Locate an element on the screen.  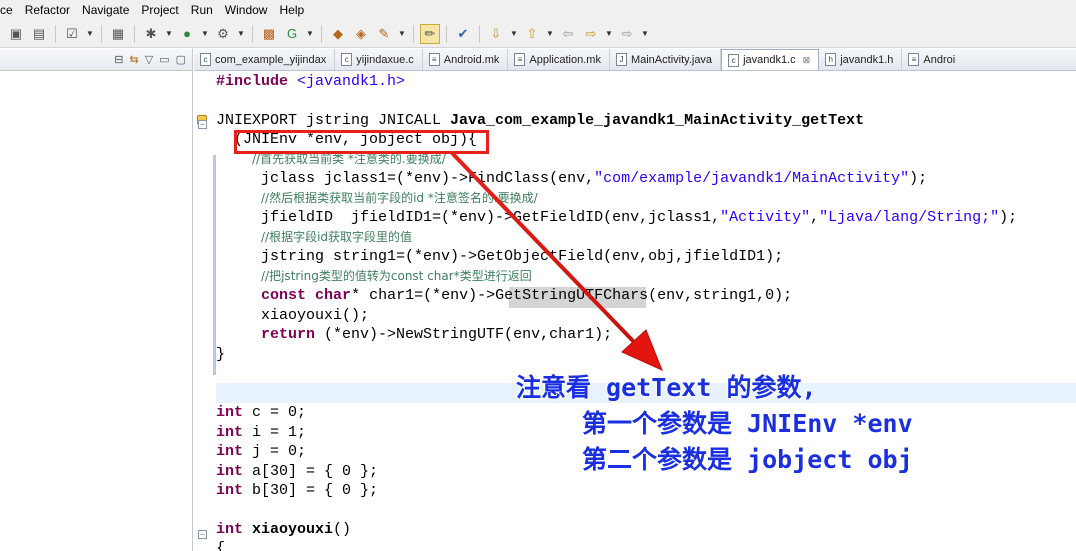
code-statement: , is located at coordinates (815, 217).